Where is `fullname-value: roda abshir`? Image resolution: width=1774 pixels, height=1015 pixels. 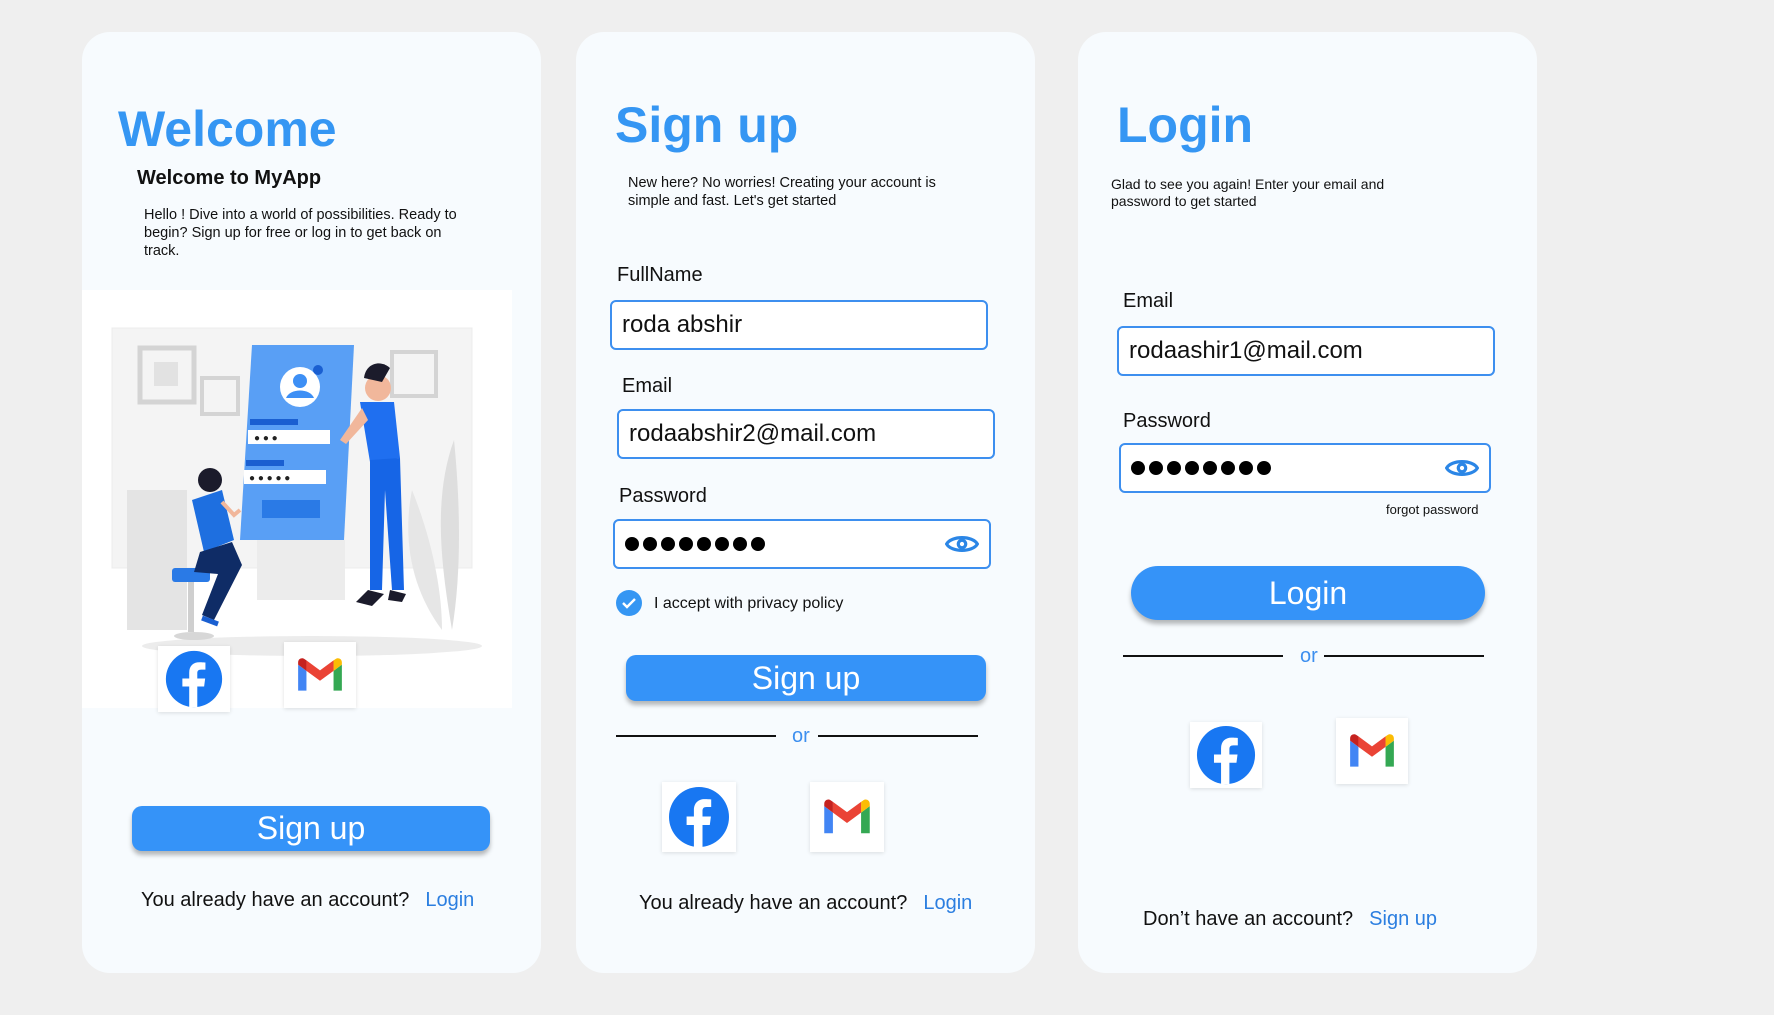
fullname-value: roda abshir is located at coordinates (682, 324).